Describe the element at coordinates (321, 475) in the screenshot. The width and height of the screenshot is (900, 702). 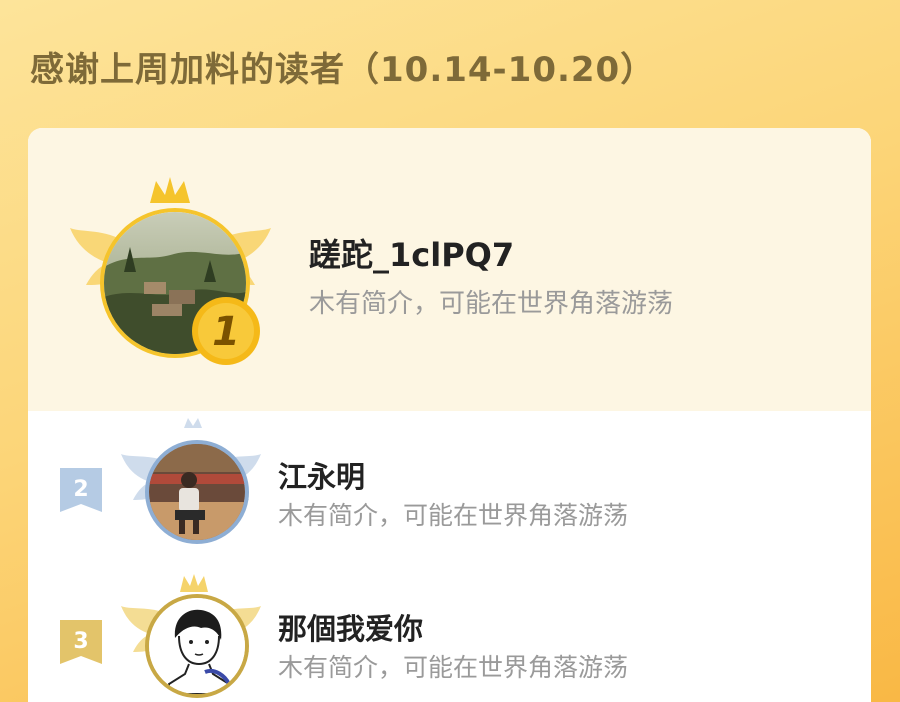
I see `reader-name: 江永明` at that location.